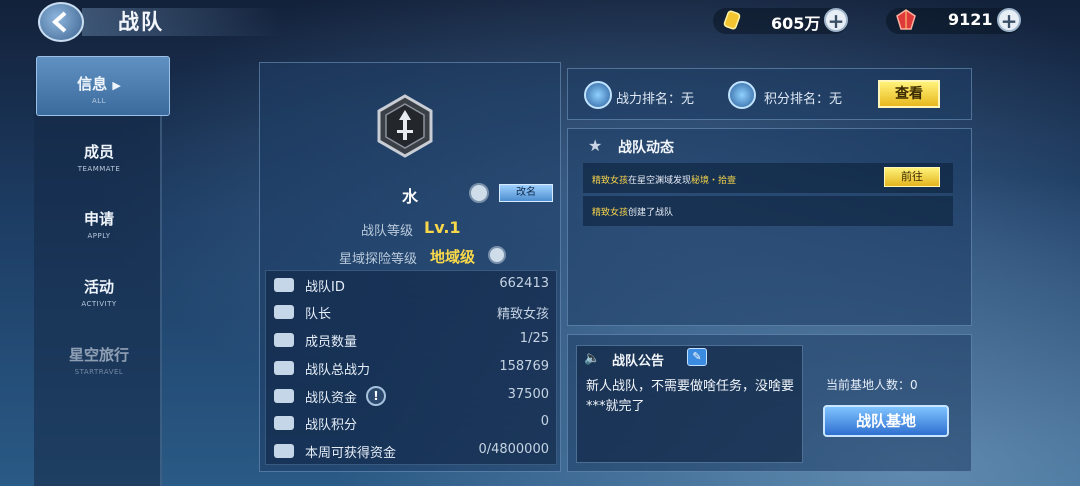 This screenshot has width=1080, height=486. I want to click on team-level-value: Lv.1, so click(442, 227).